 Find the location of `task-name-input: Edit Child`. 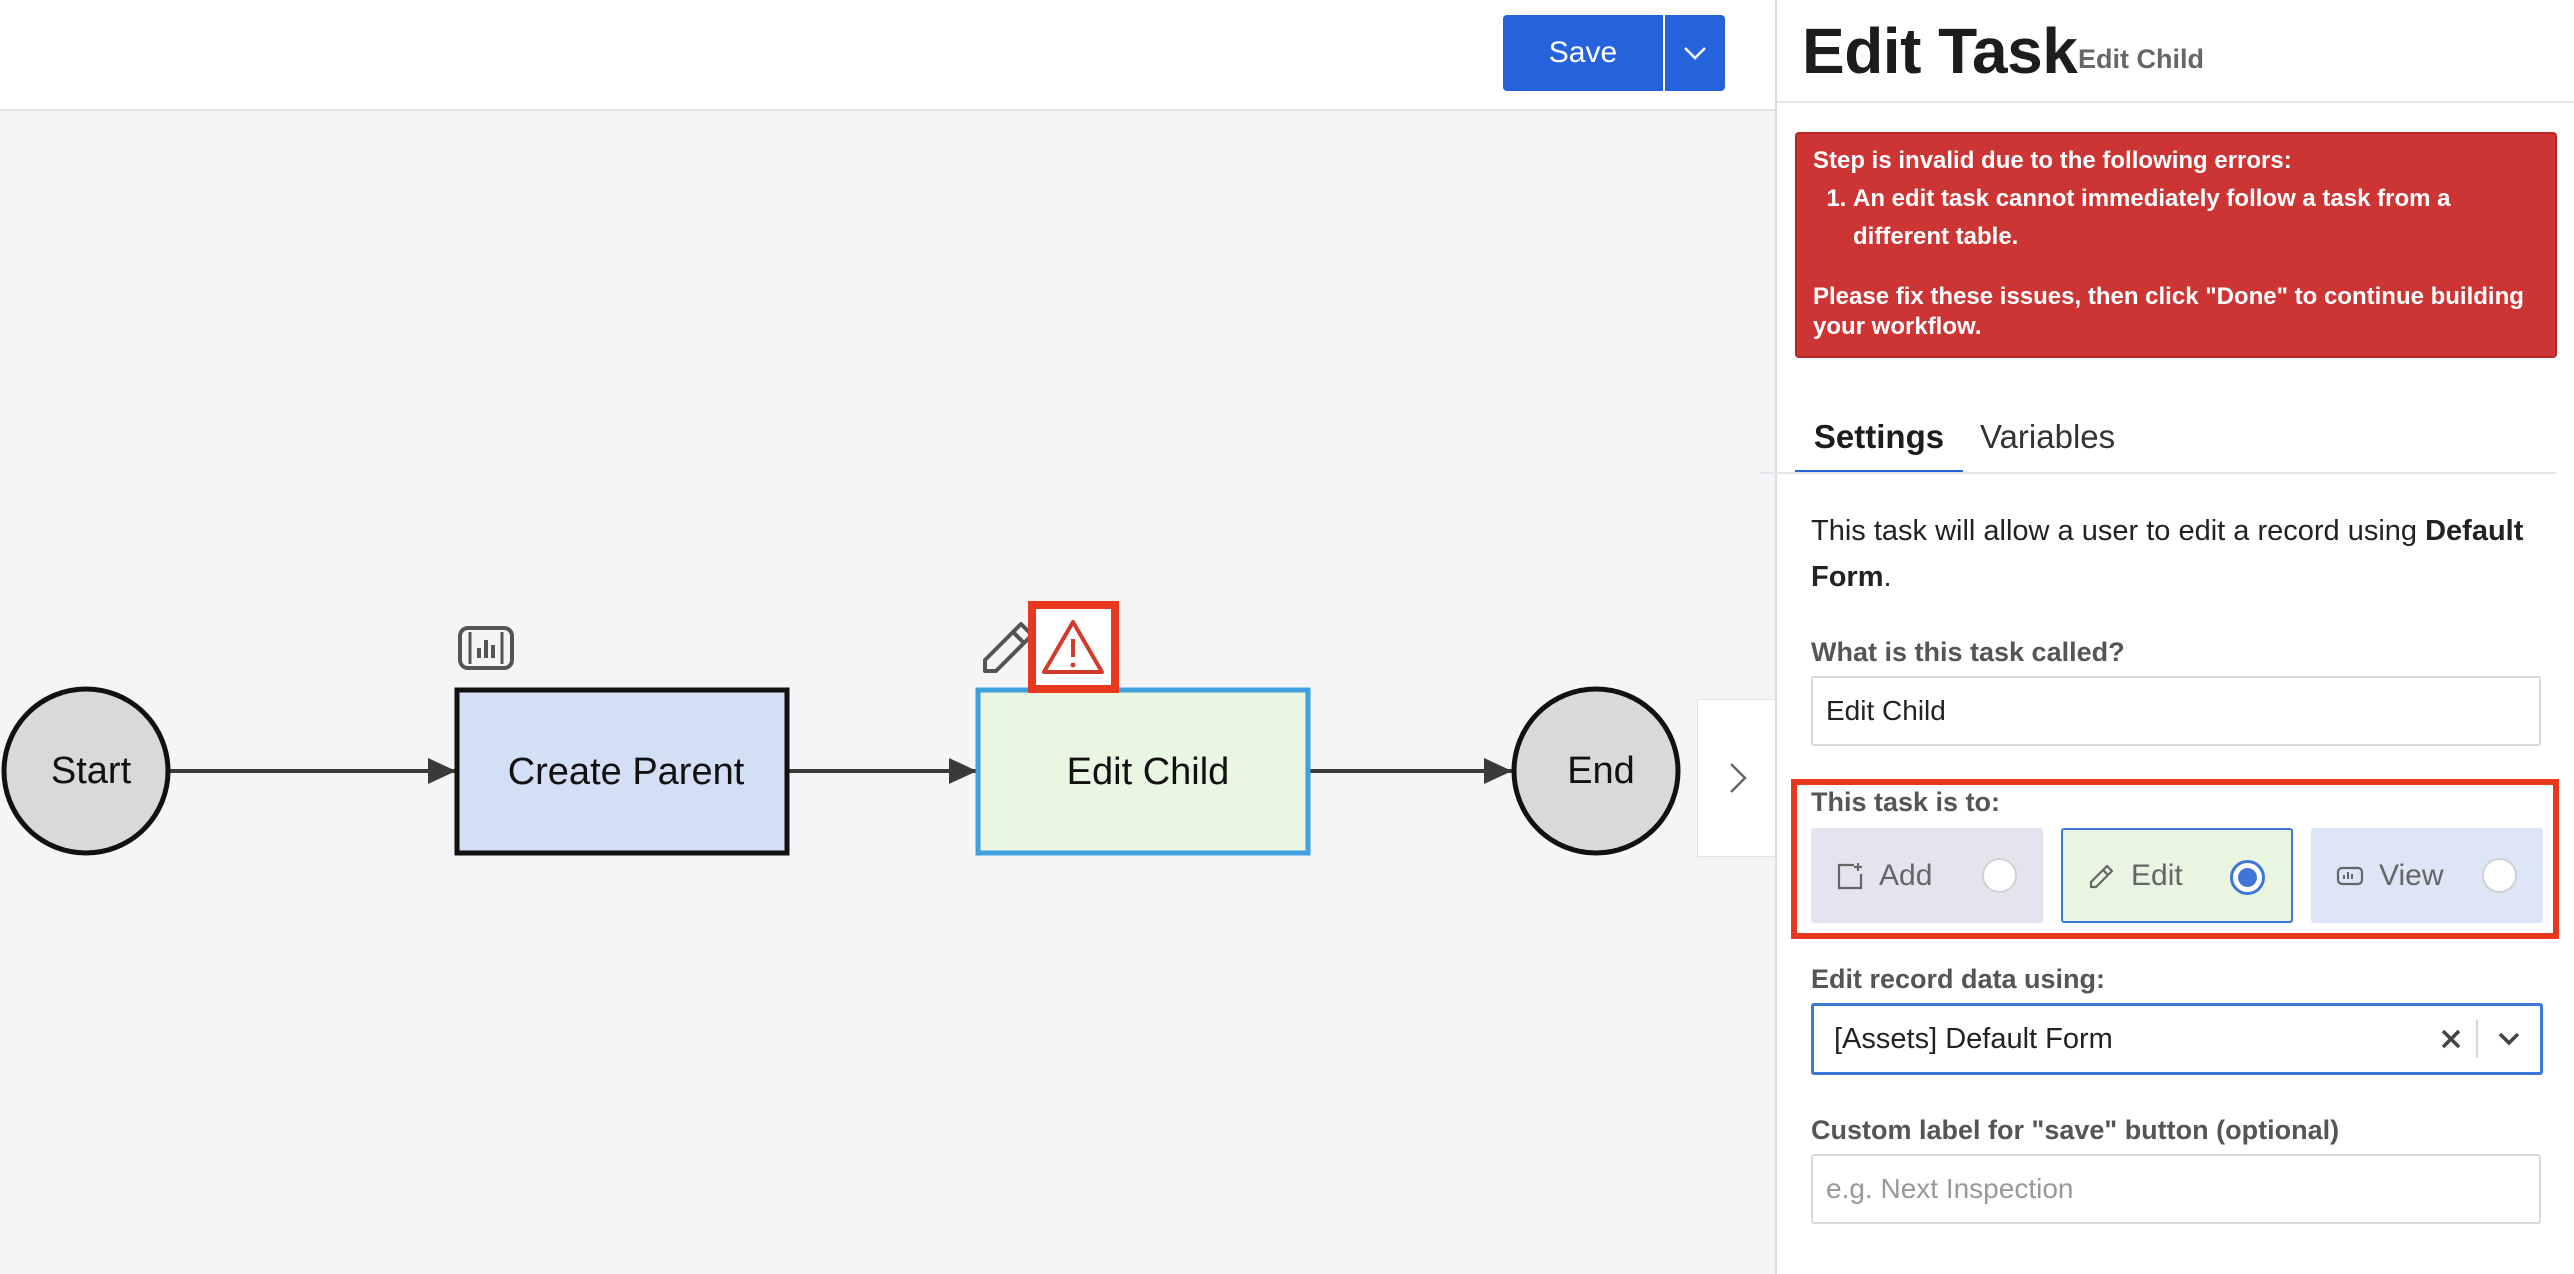

task-name-input: Edit Child is located at coordinates (2176, 711).